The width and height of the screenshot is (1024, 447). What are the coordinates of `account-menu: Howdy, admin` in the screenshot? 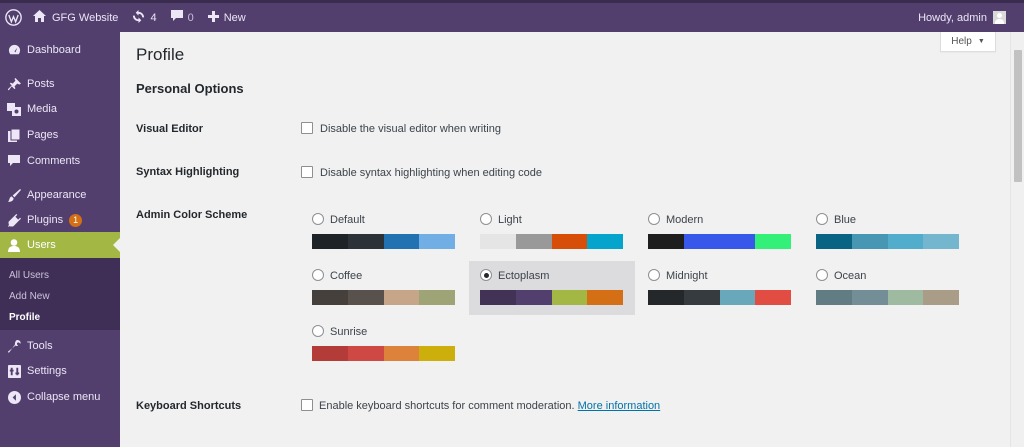 It's located at (962, 17).